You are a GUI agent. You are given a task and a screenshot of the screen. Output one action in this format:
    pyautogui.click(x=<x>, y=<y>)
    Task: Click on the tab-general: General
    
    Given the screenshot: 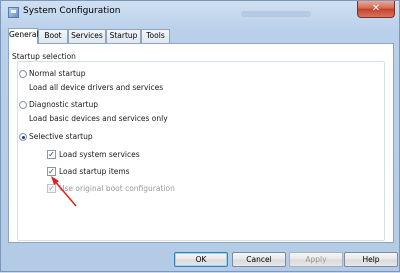 What is the action you would take?
    pyautogui.click(x=23, y=36)
    